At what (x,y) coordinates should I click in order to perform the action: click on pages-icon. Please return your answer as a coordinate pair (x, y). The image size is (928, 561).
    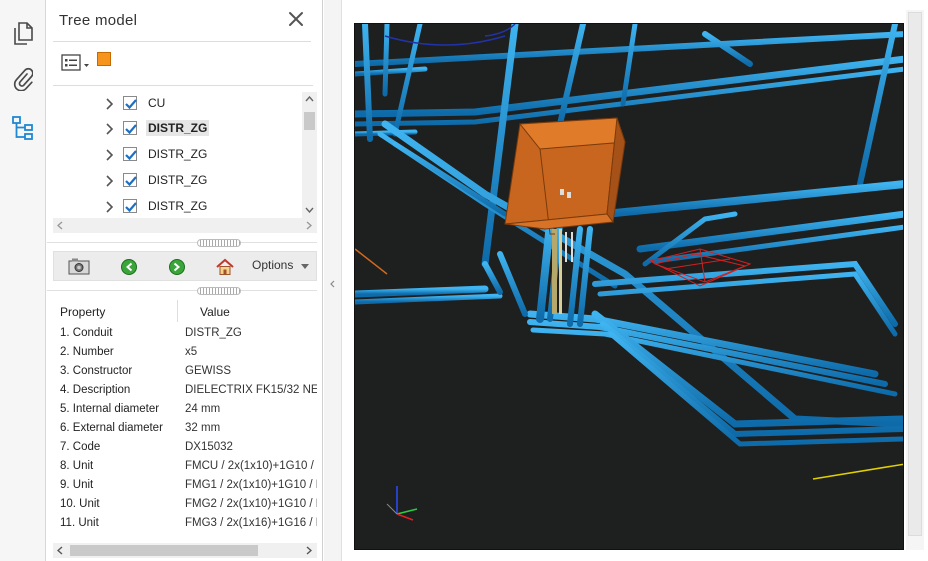
    Looking at the image, I should click on (23, 34).